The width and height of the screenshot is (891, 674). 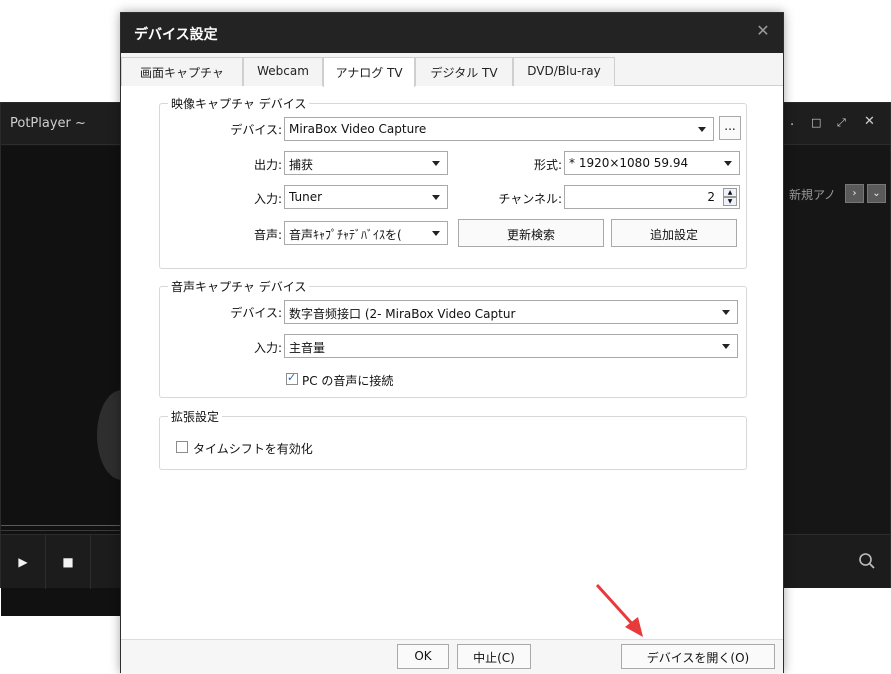 I want to click on audio-select: 音声ｷｬﾌﾟﾁｬﾃﾞﾊﾞｲｽを(, so click(x=366, y=233).